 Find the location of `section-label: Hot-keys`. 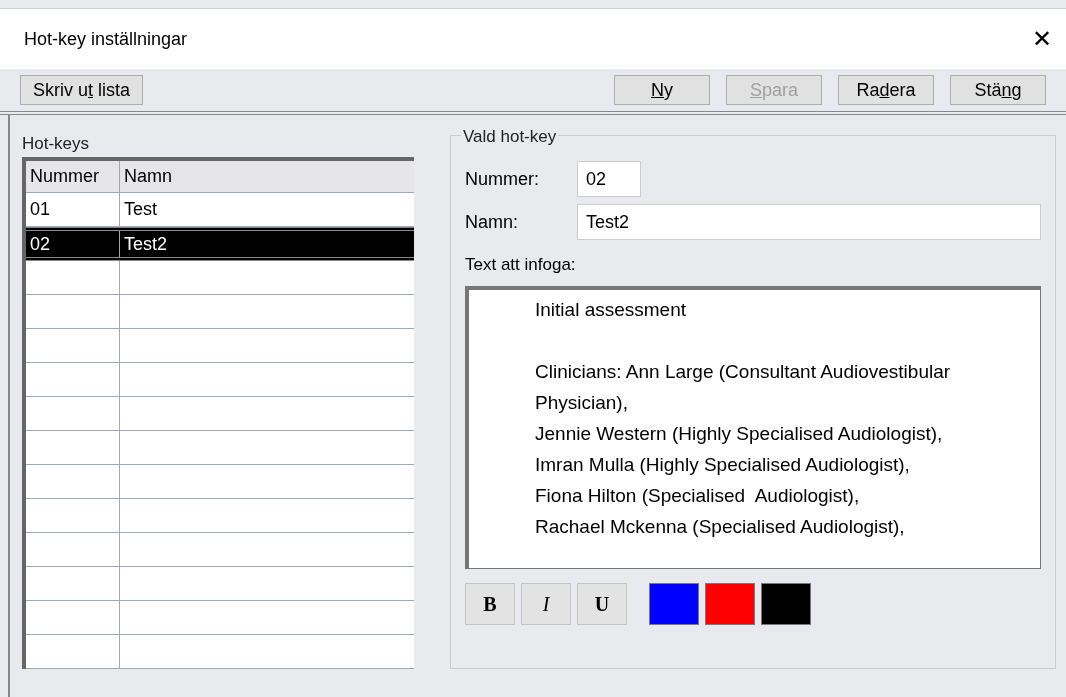

section-label: Hot-keys is located at coordinates (56, 144).